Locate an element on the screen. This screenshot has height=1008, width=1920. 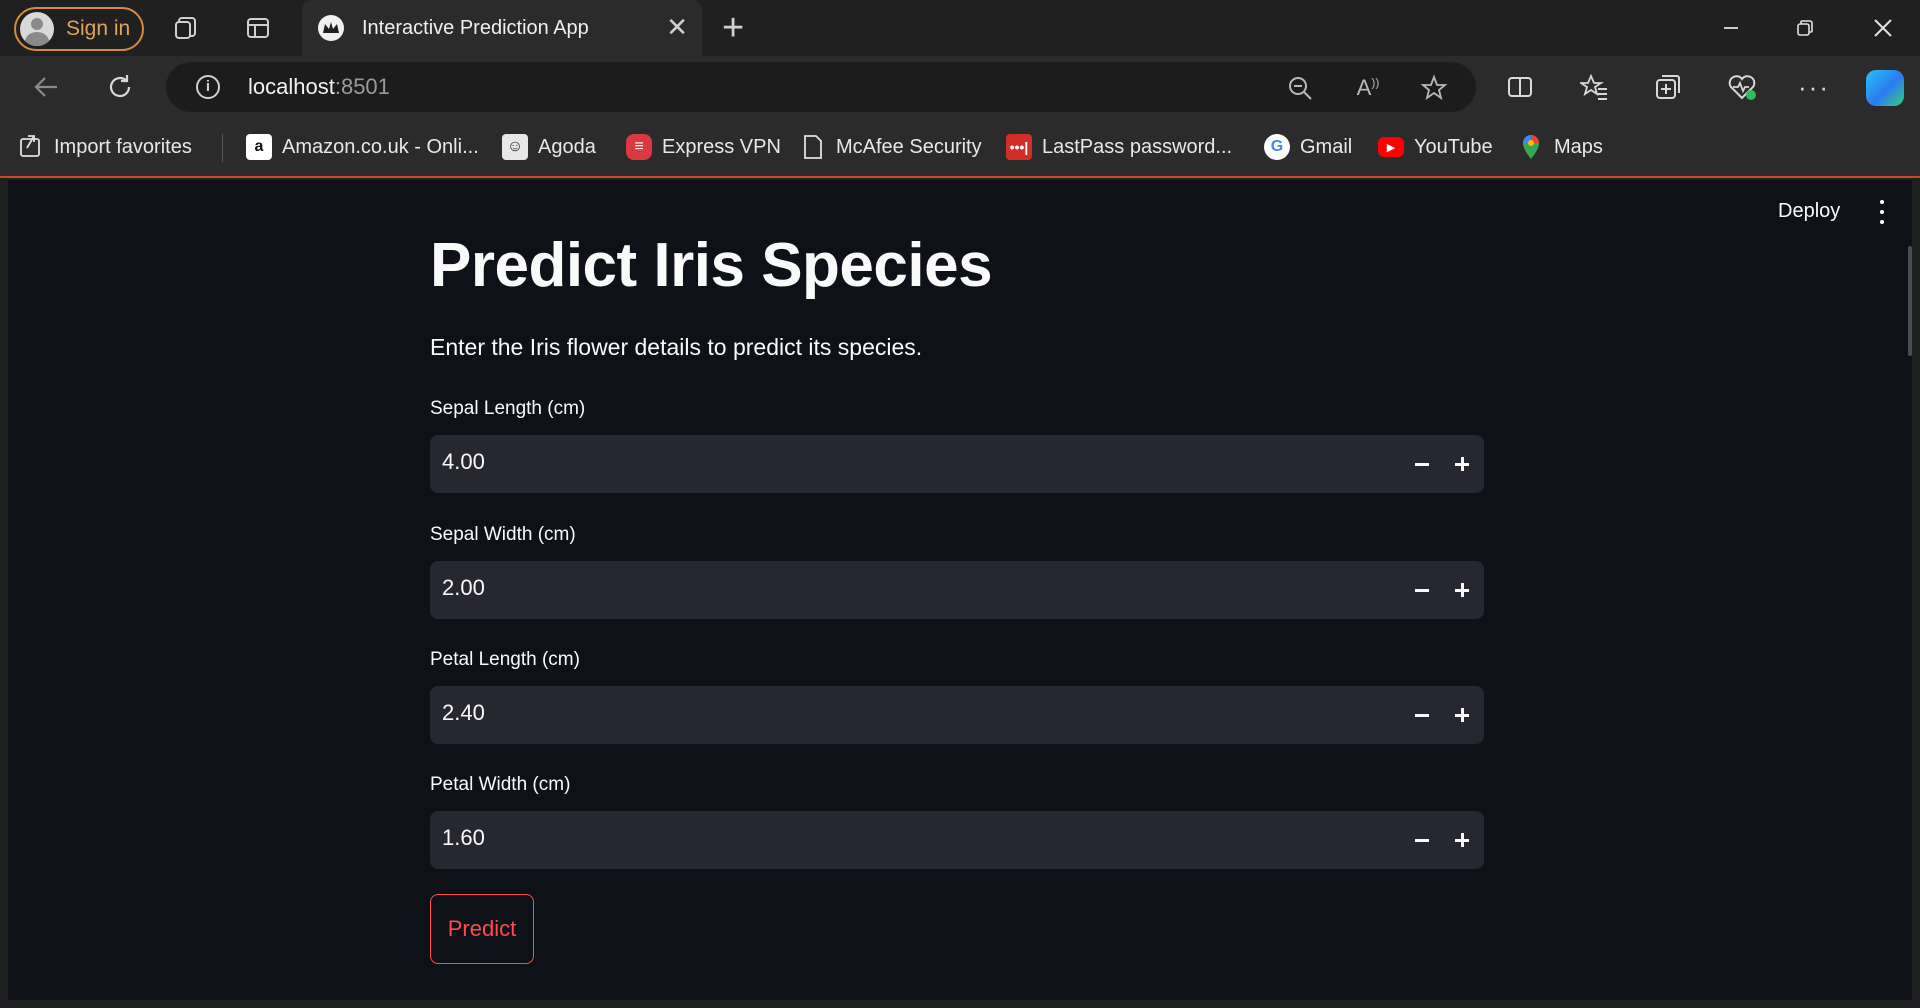
sepal-width-decrement-button is located at coordinates (1422, 590).